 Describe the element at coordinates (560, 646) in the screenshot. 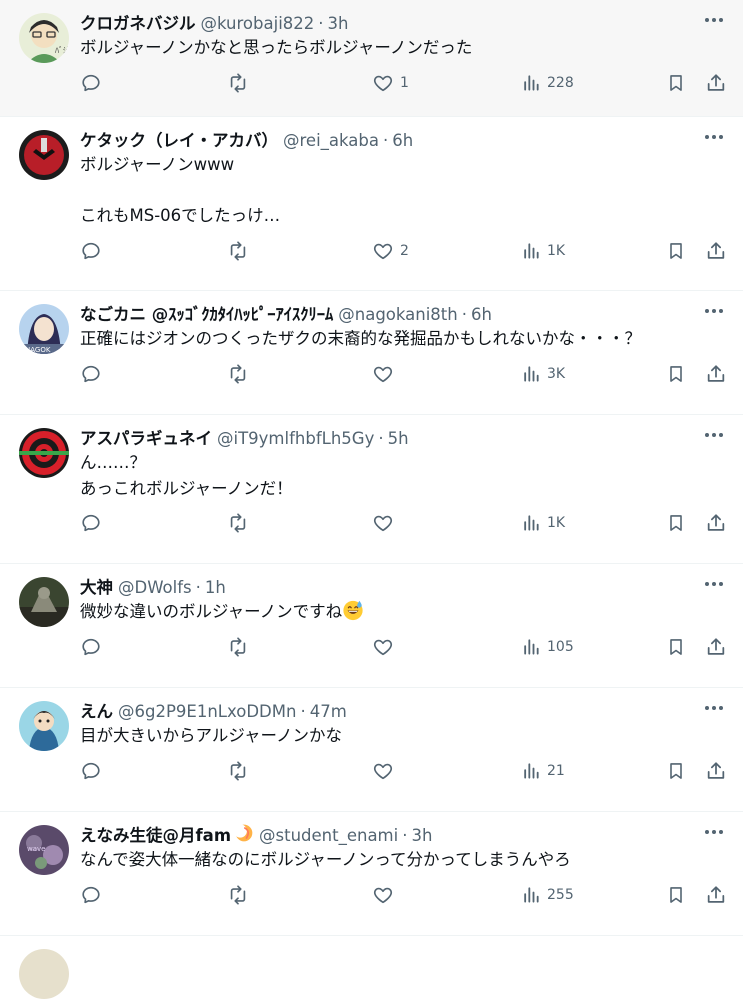

I see `view-count: 105` at that location.